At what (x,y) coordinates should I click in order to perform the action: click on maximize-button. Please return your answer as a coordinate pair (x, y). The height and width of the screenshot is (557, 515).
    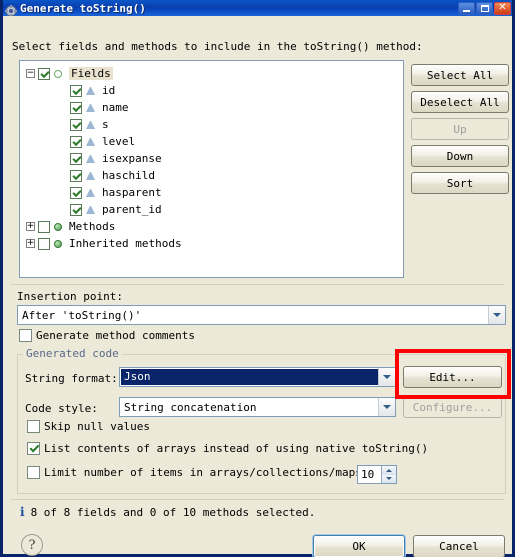
    Looking at the image, I should click on (484, 8).